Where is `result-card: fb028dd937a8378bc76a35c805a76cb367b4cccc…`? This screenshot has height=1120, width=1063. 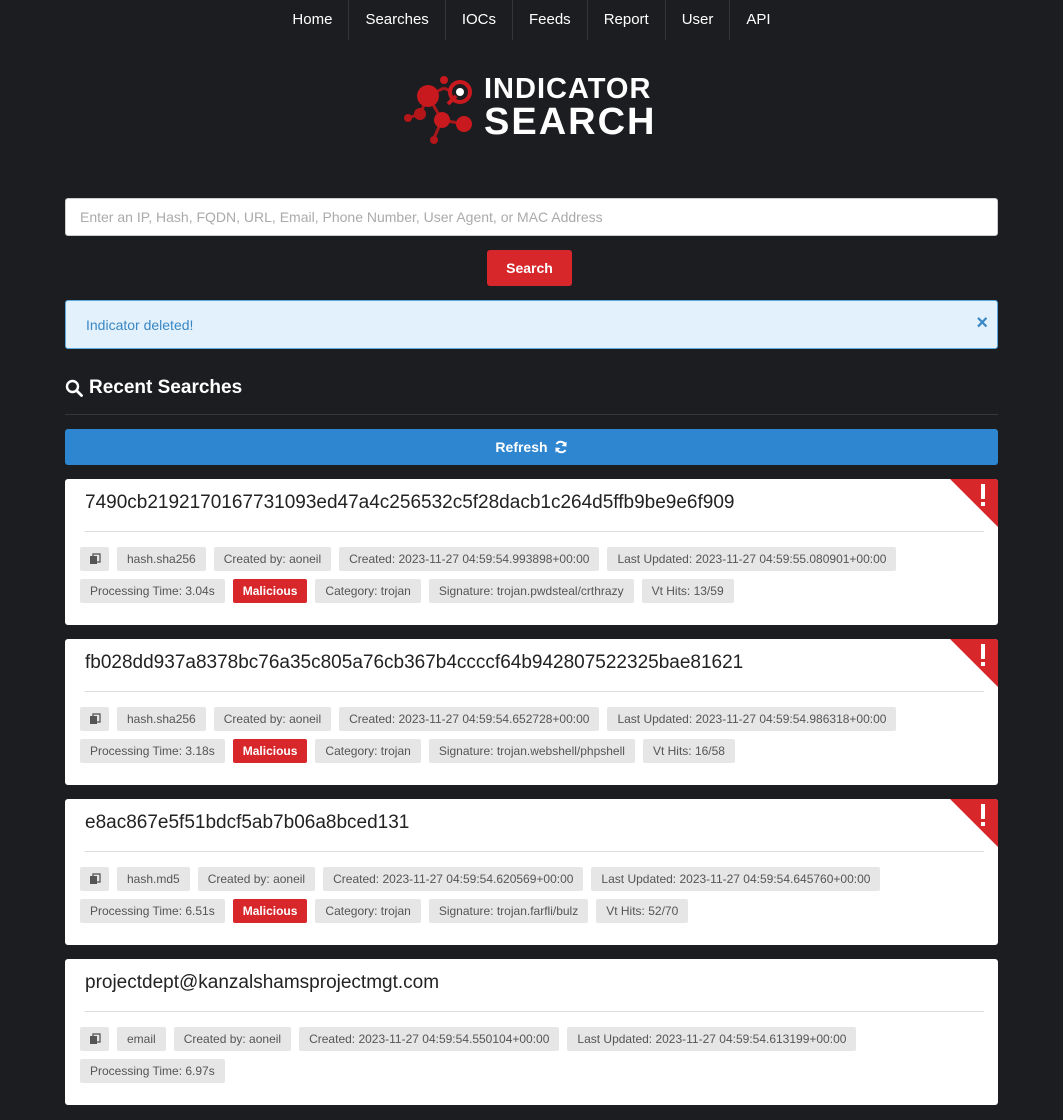
result-card: fb028dd937a8378bc76a35c805a76cb367b4cccc… is located at coordinates (531, 712).